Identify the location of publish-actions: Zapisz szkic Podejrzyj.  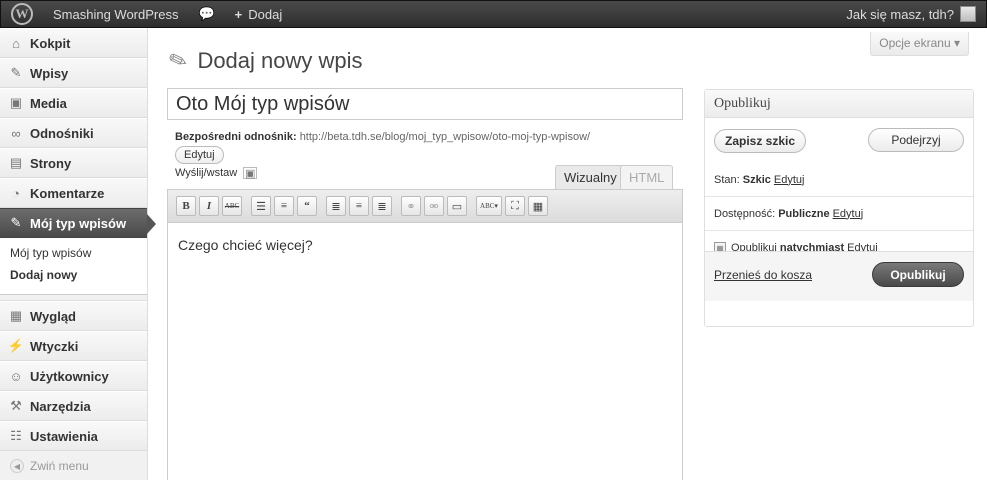
(839, 140).